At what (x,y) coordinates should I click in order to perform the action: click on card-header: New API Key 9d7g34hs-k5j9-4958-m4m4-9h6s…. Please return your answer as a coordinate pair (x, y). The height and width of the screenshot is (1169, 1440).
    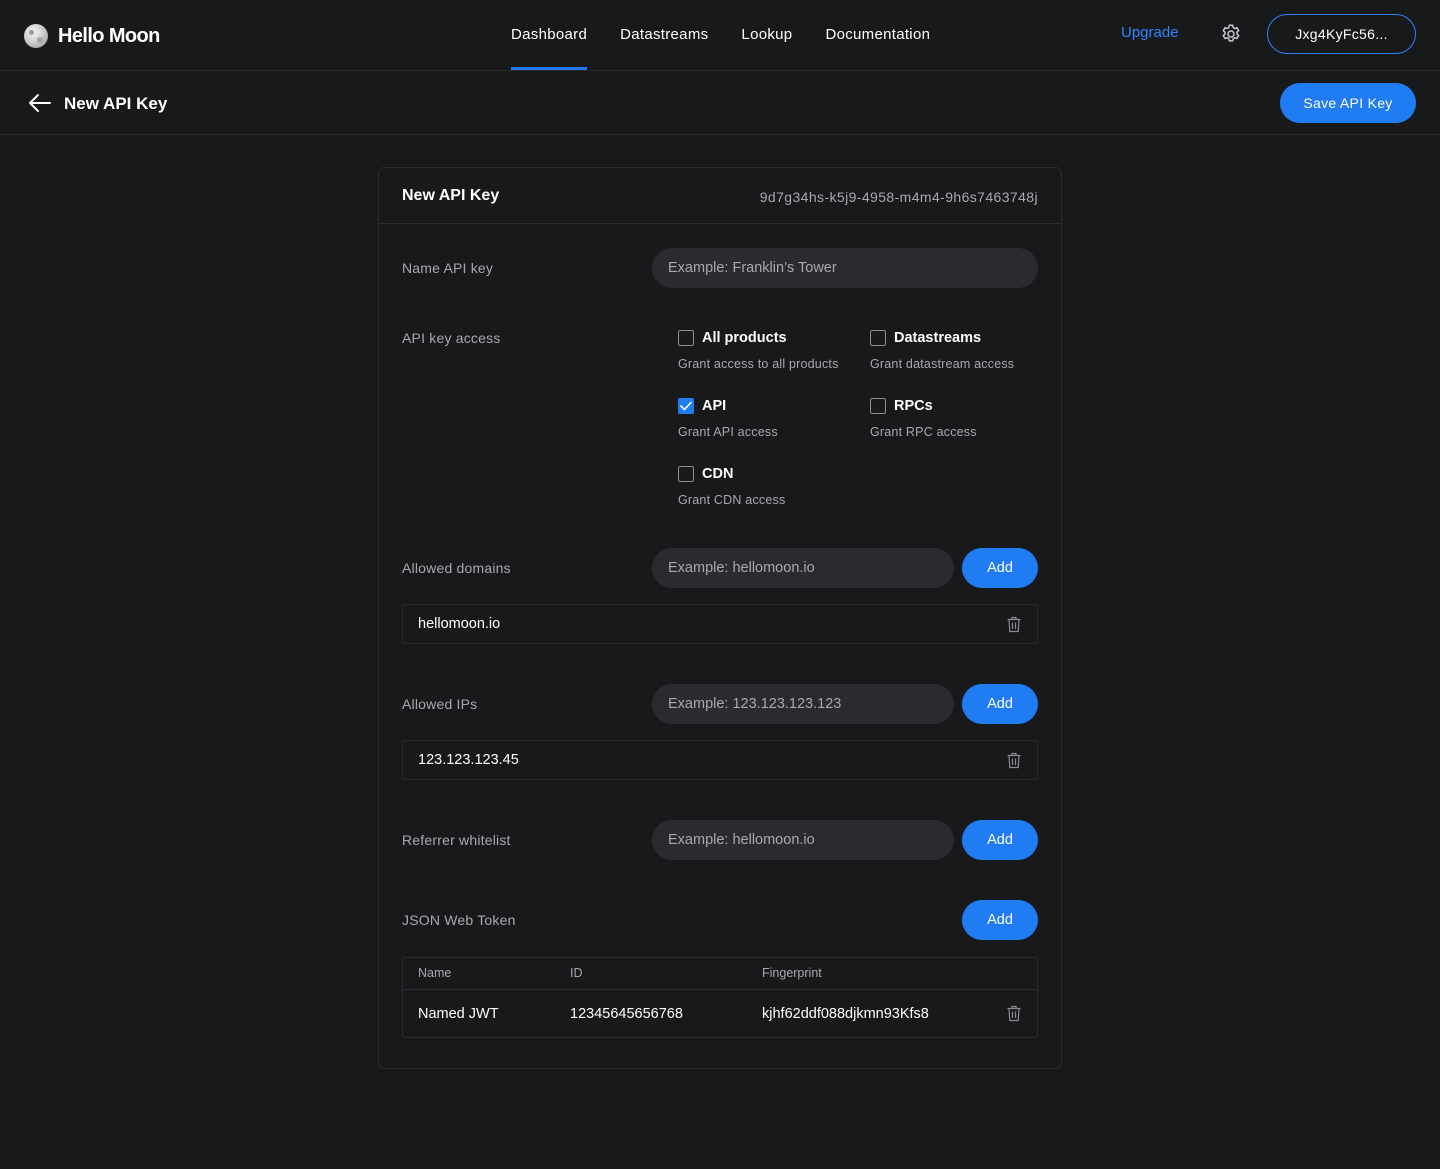
    Looking at the image, I should click on (720, 196).